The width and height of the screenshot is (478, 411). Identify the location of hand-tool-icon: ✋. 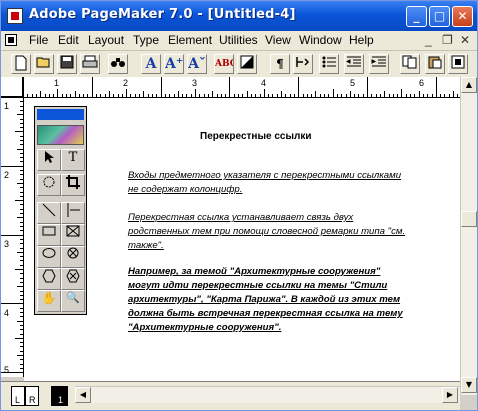
(49, 301).